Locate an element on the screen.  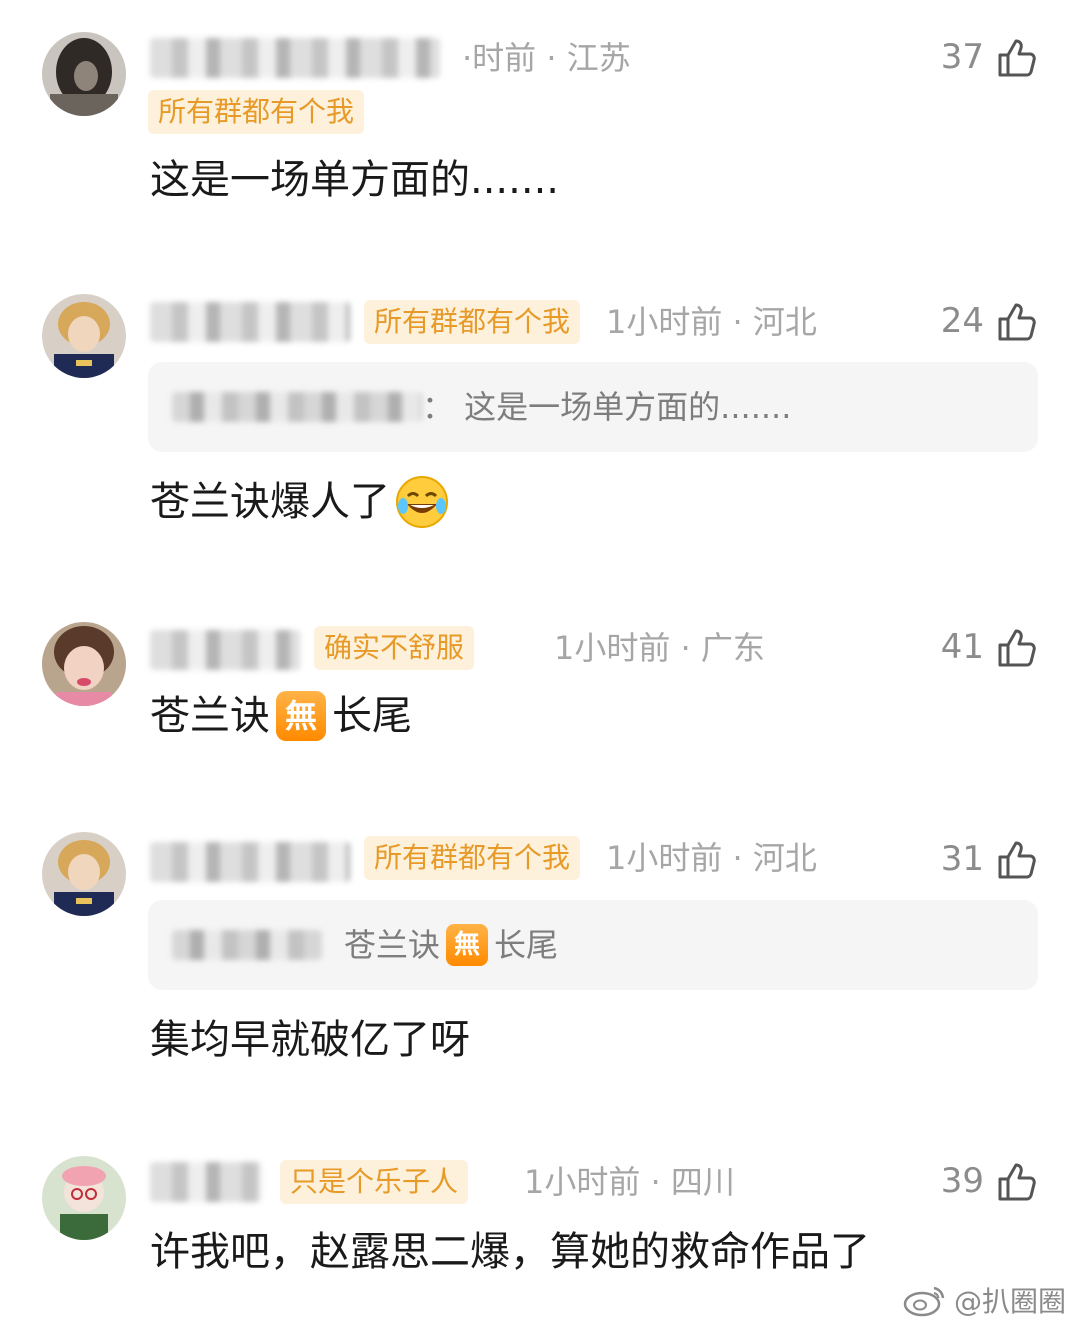
like-button: 37 is located at coordinates (989, 57).